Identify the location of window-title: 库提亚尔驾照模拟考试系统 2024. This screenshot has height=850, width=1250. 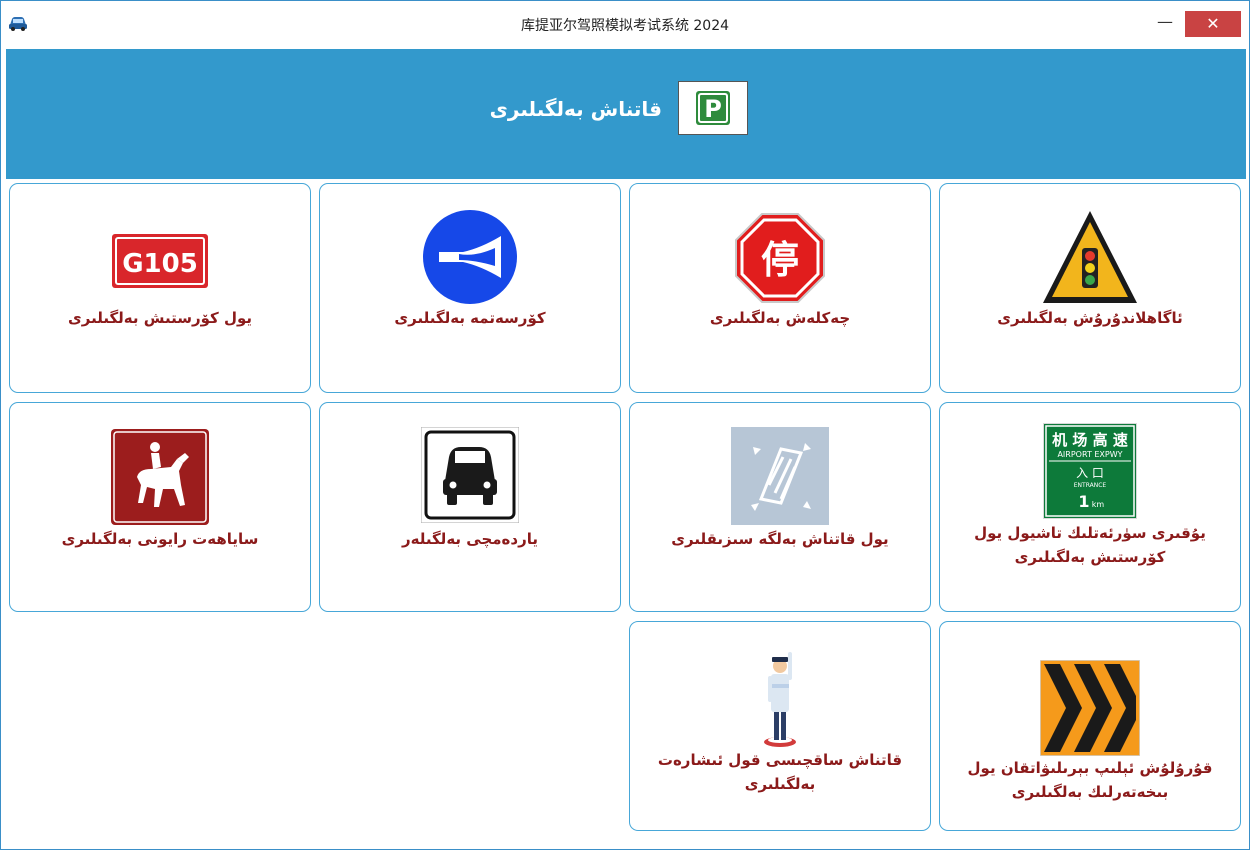
(625, 26).